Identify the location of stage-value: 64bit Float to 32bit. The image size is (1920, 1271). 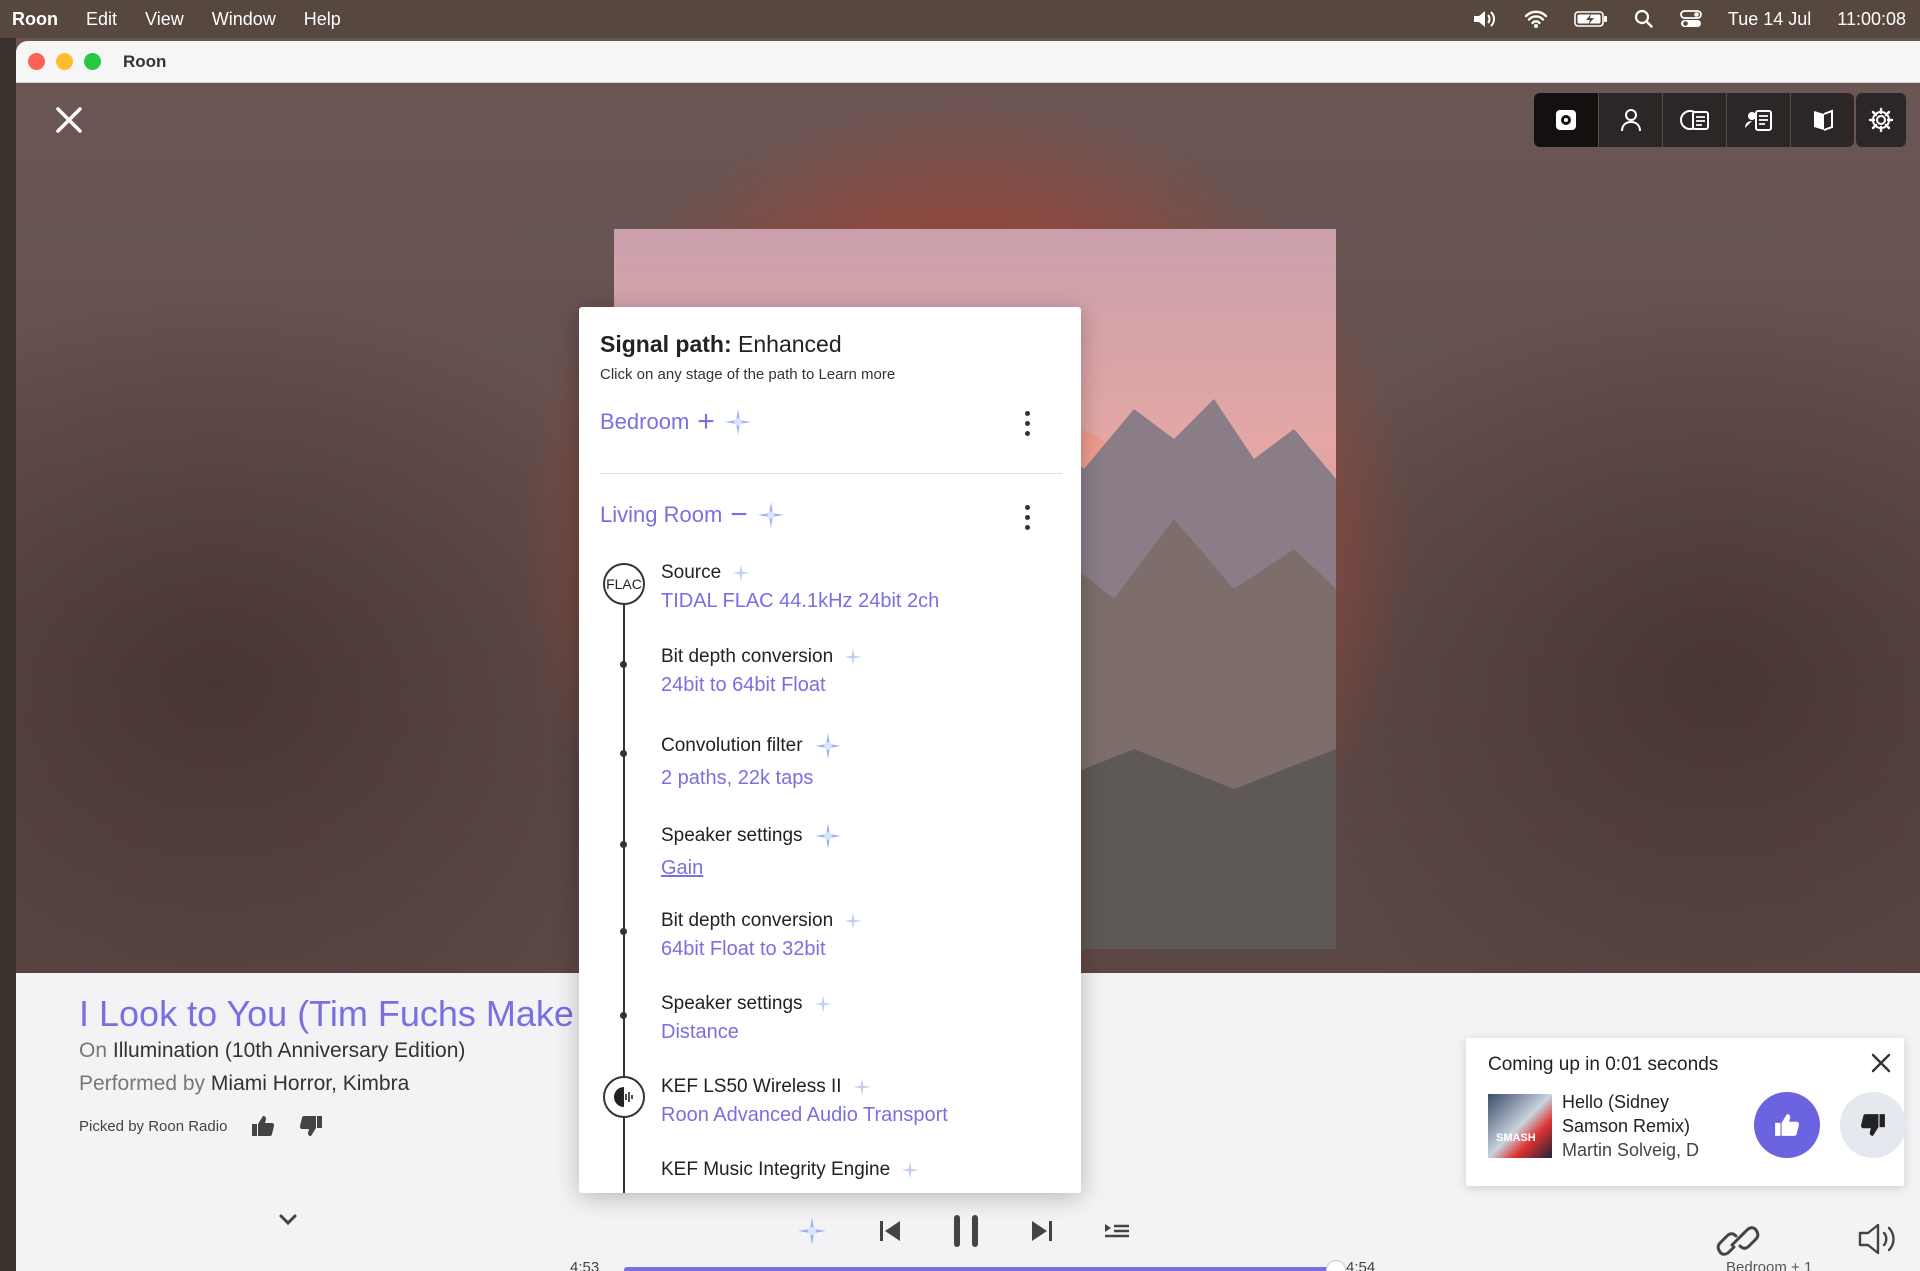
(762, 949).